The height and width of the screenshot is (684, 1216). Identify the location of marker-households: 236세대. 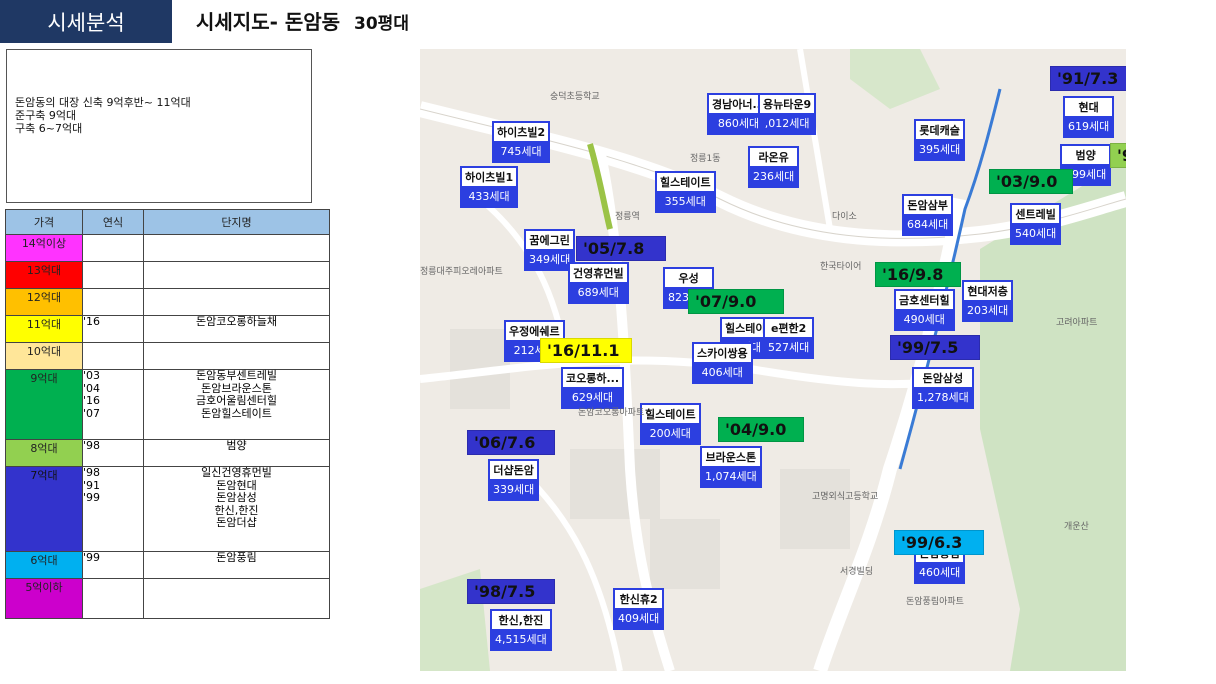
(774, 176).